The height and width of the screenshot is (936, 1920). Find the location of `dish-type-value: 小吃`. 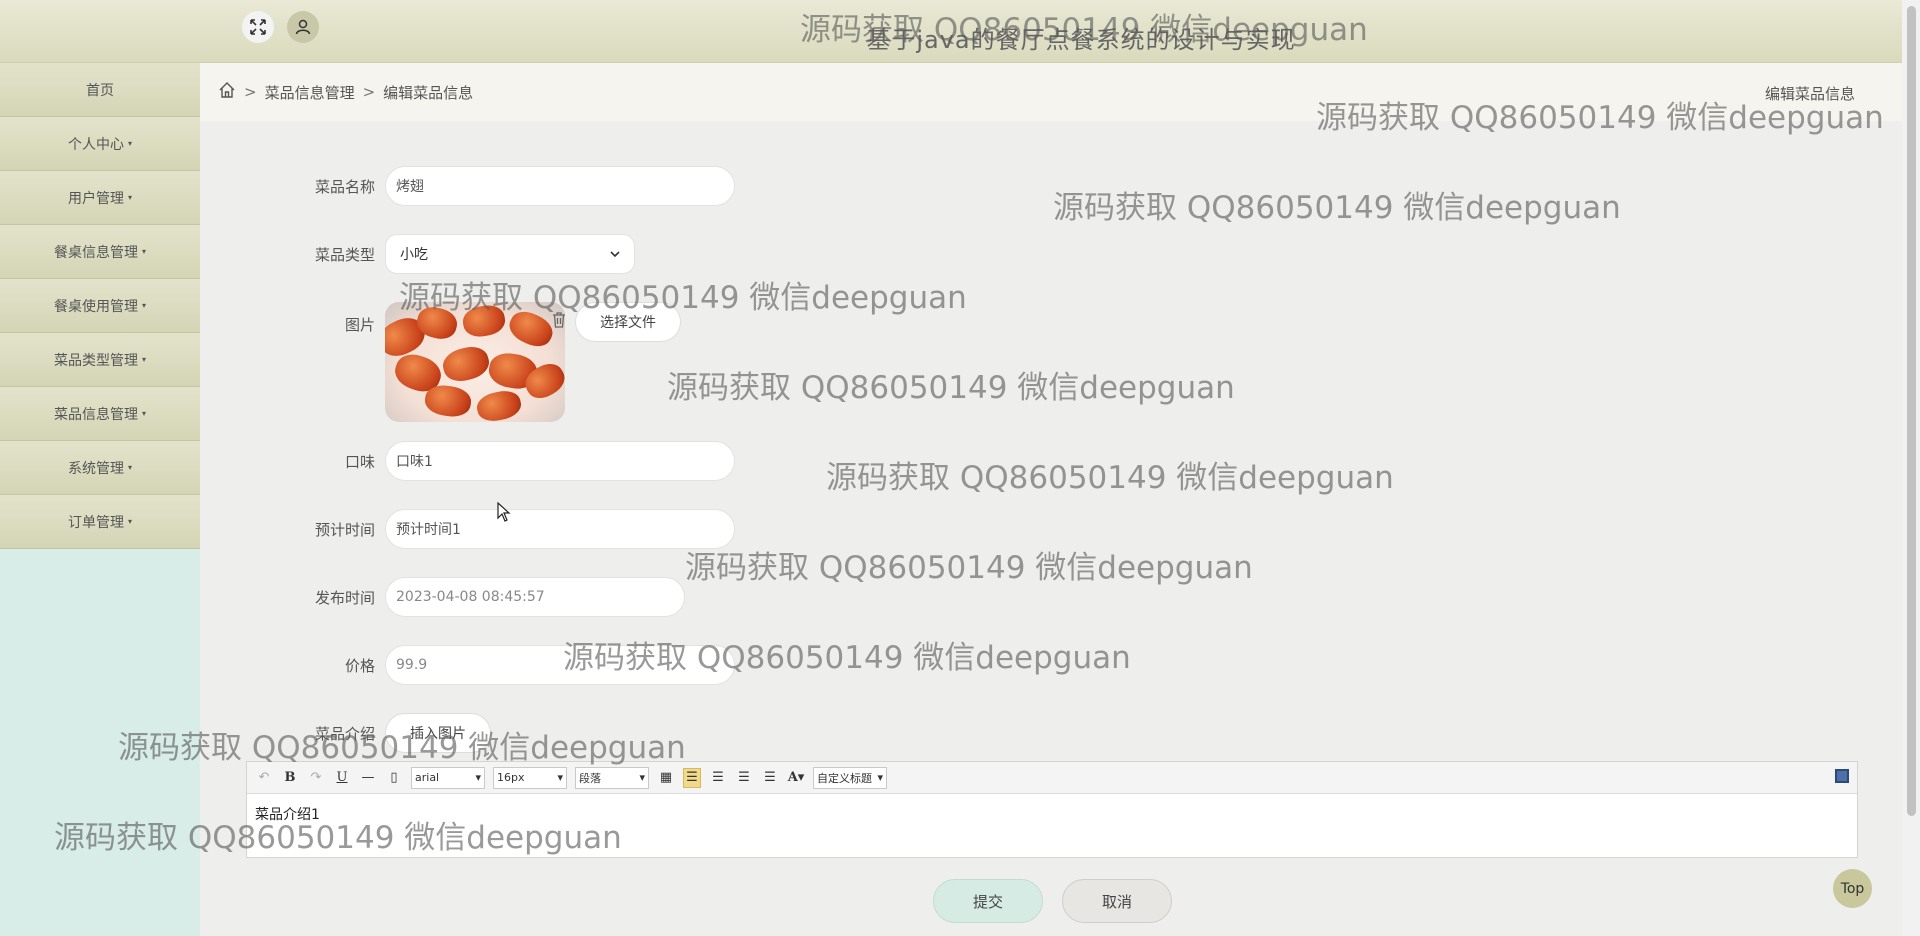

dish-type-value: 小吃 is located at coordinates (414, 255).